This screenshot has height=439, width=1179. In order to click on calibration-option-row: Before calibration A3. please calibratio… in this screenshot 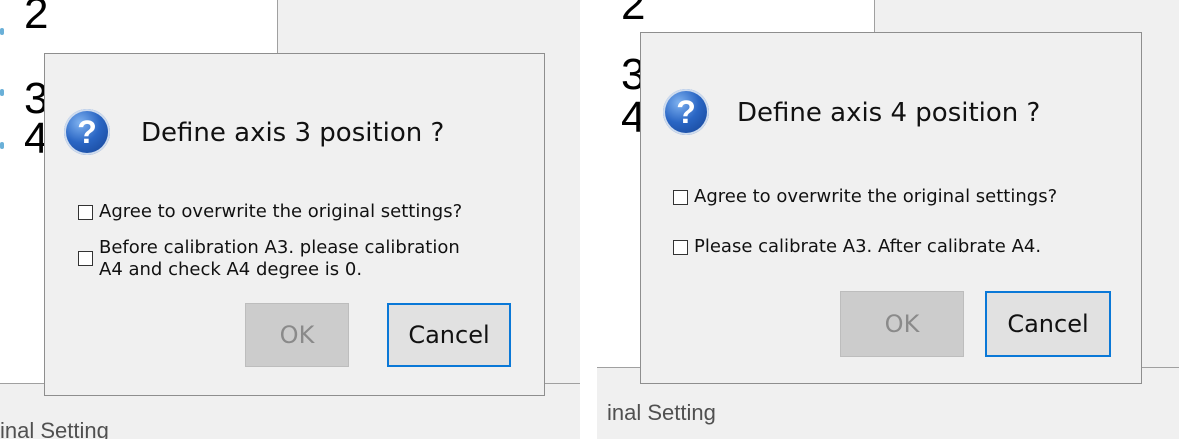, I will do `click(269, 259)`.